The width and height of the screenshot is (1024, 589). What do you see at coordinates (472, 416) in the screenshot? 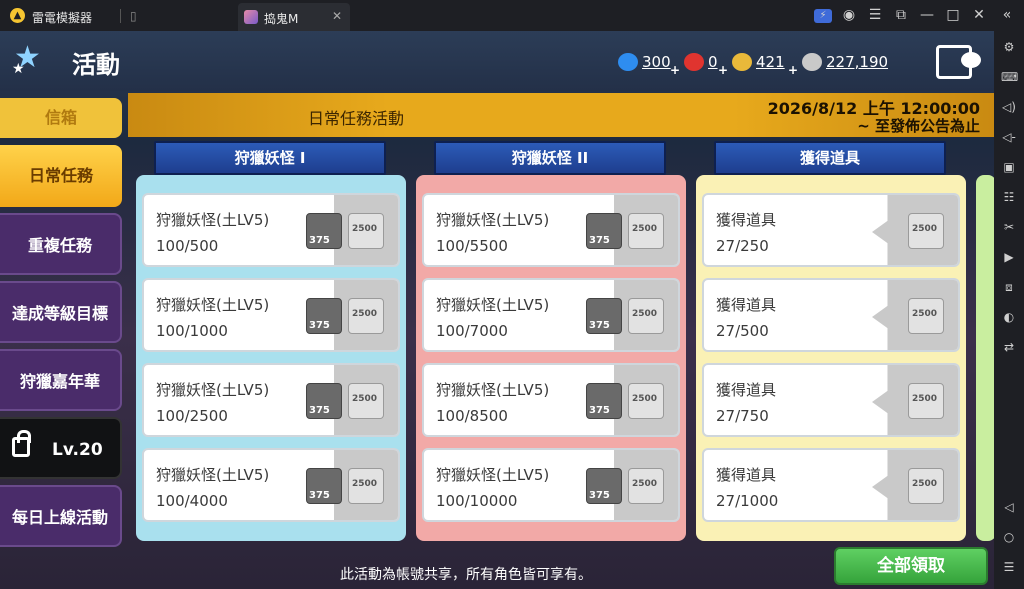
I see `mission-progress: 100/8500` at bounding box center [472, 416].